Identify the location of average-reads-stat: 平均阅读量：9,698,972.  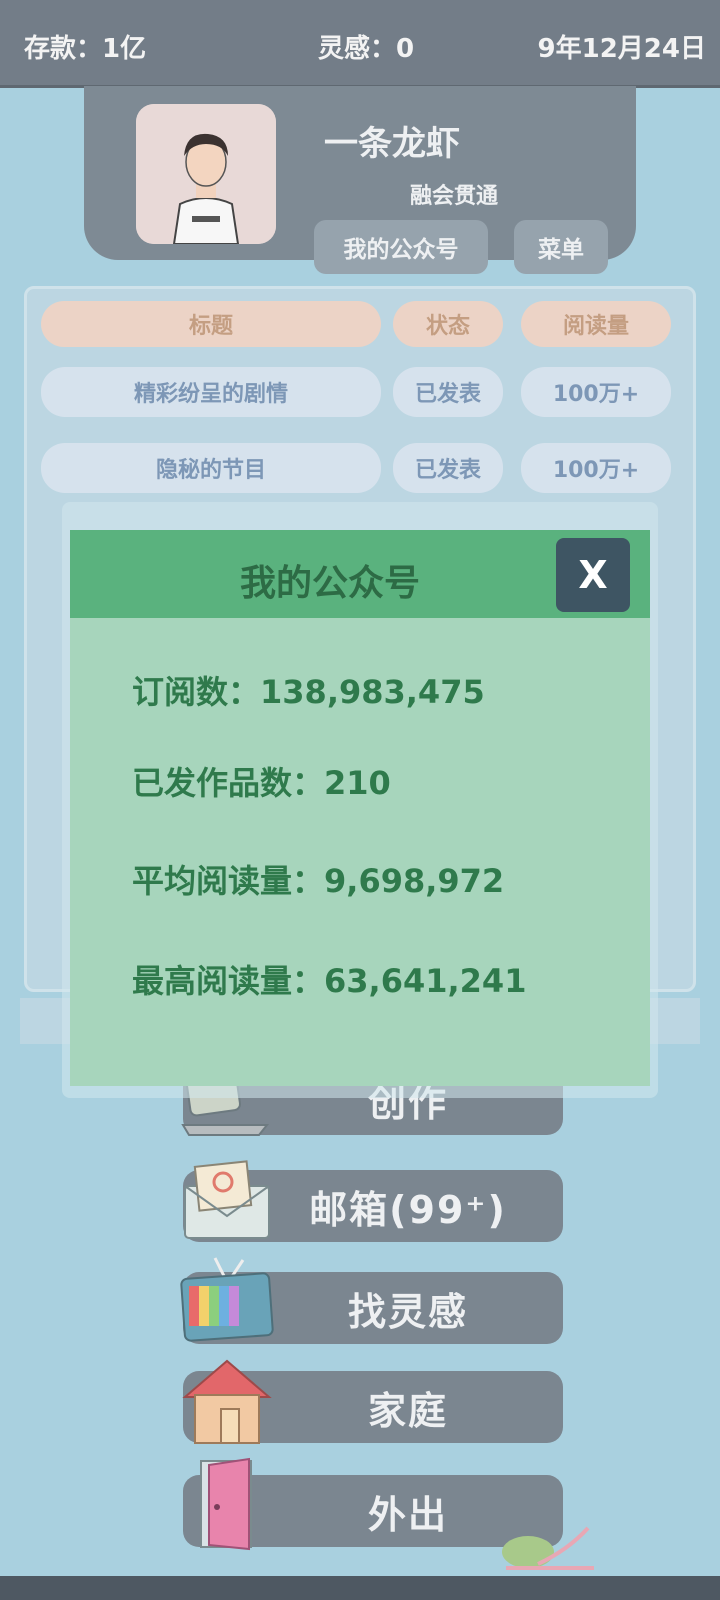
(318, 879).